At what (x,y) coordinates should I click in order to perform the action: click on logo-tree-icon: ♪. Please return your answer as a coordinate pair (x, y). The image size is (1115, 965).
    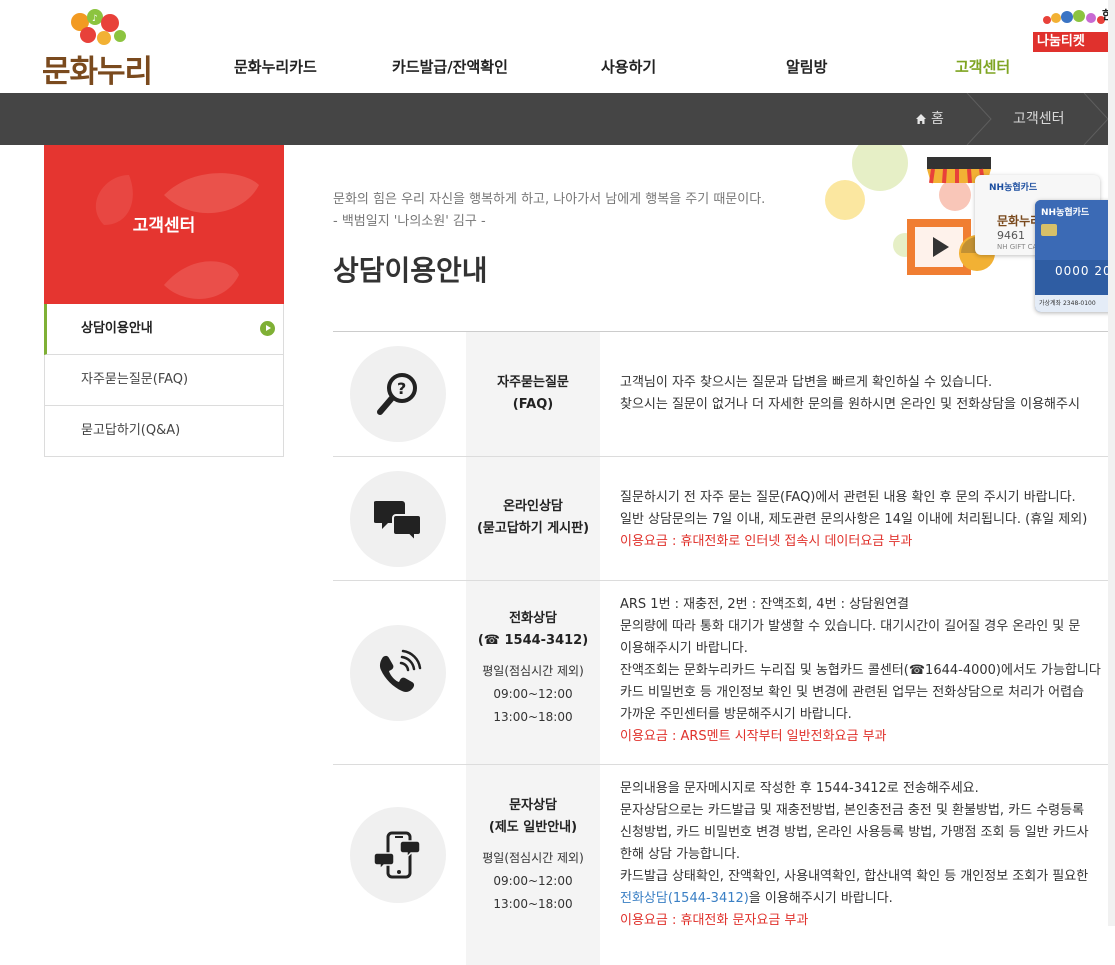
    Looking at the image, I should click on (98, 27).